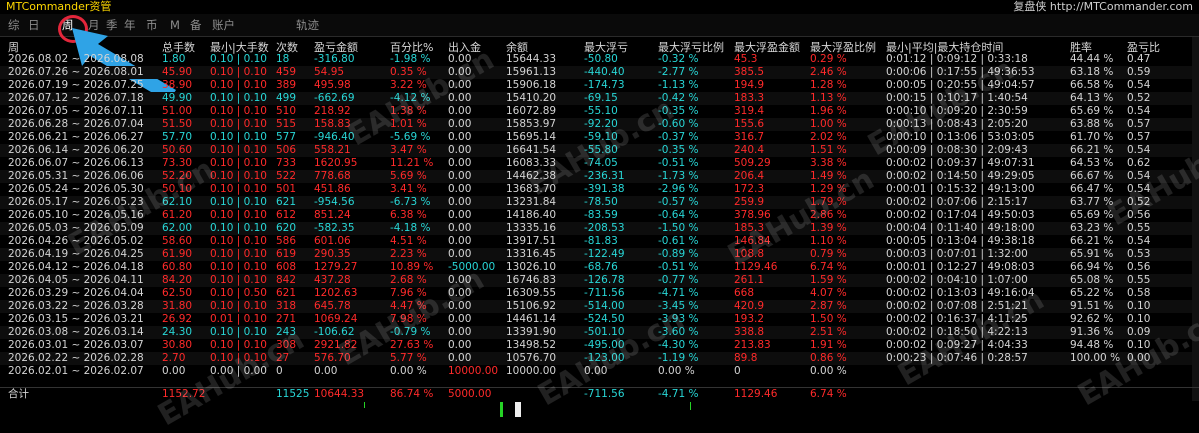  Describe the element at coordinates (678, 124) in the screenshot. I see `table-cell: -0.60 %` at that location.